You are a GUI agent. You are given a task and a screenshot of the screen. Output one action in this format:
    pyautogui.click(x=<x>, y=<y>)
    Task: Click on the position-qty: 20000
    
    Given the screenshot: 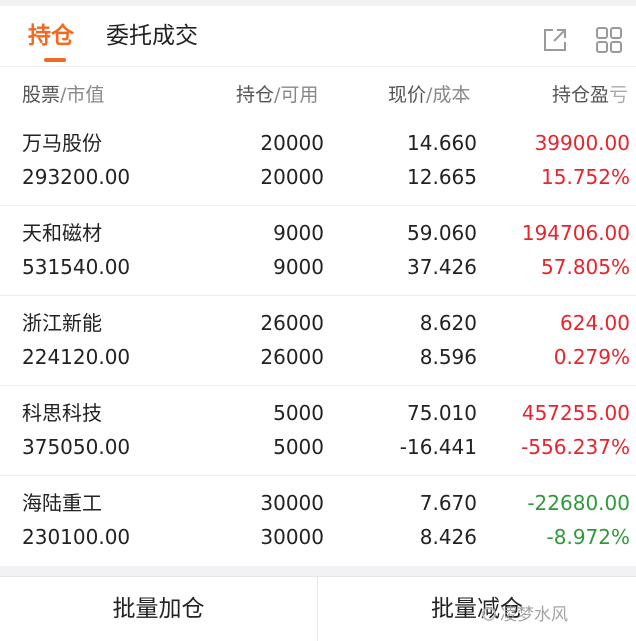 What is the action you would take?
    pyautogui.click(x=292, y=143)
    